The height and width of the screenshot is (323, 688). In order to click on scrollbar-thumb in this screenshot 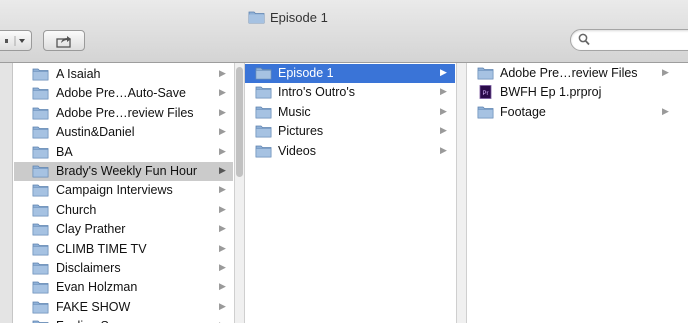, I will do `click(239, 122)`.